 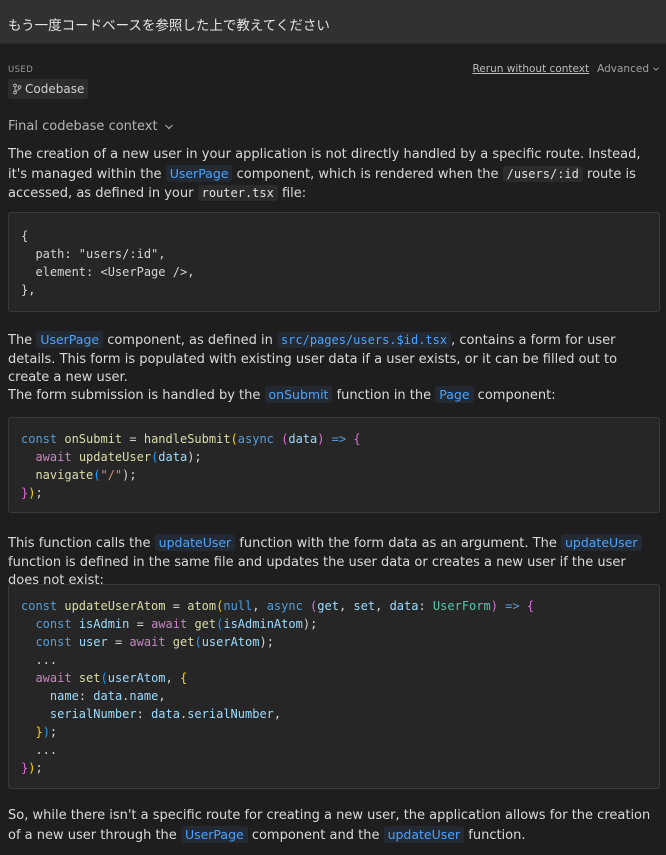 I want to click on prompt-text: もう一度コードベースを参照した上で教えてください, so click(x=169, y=26).